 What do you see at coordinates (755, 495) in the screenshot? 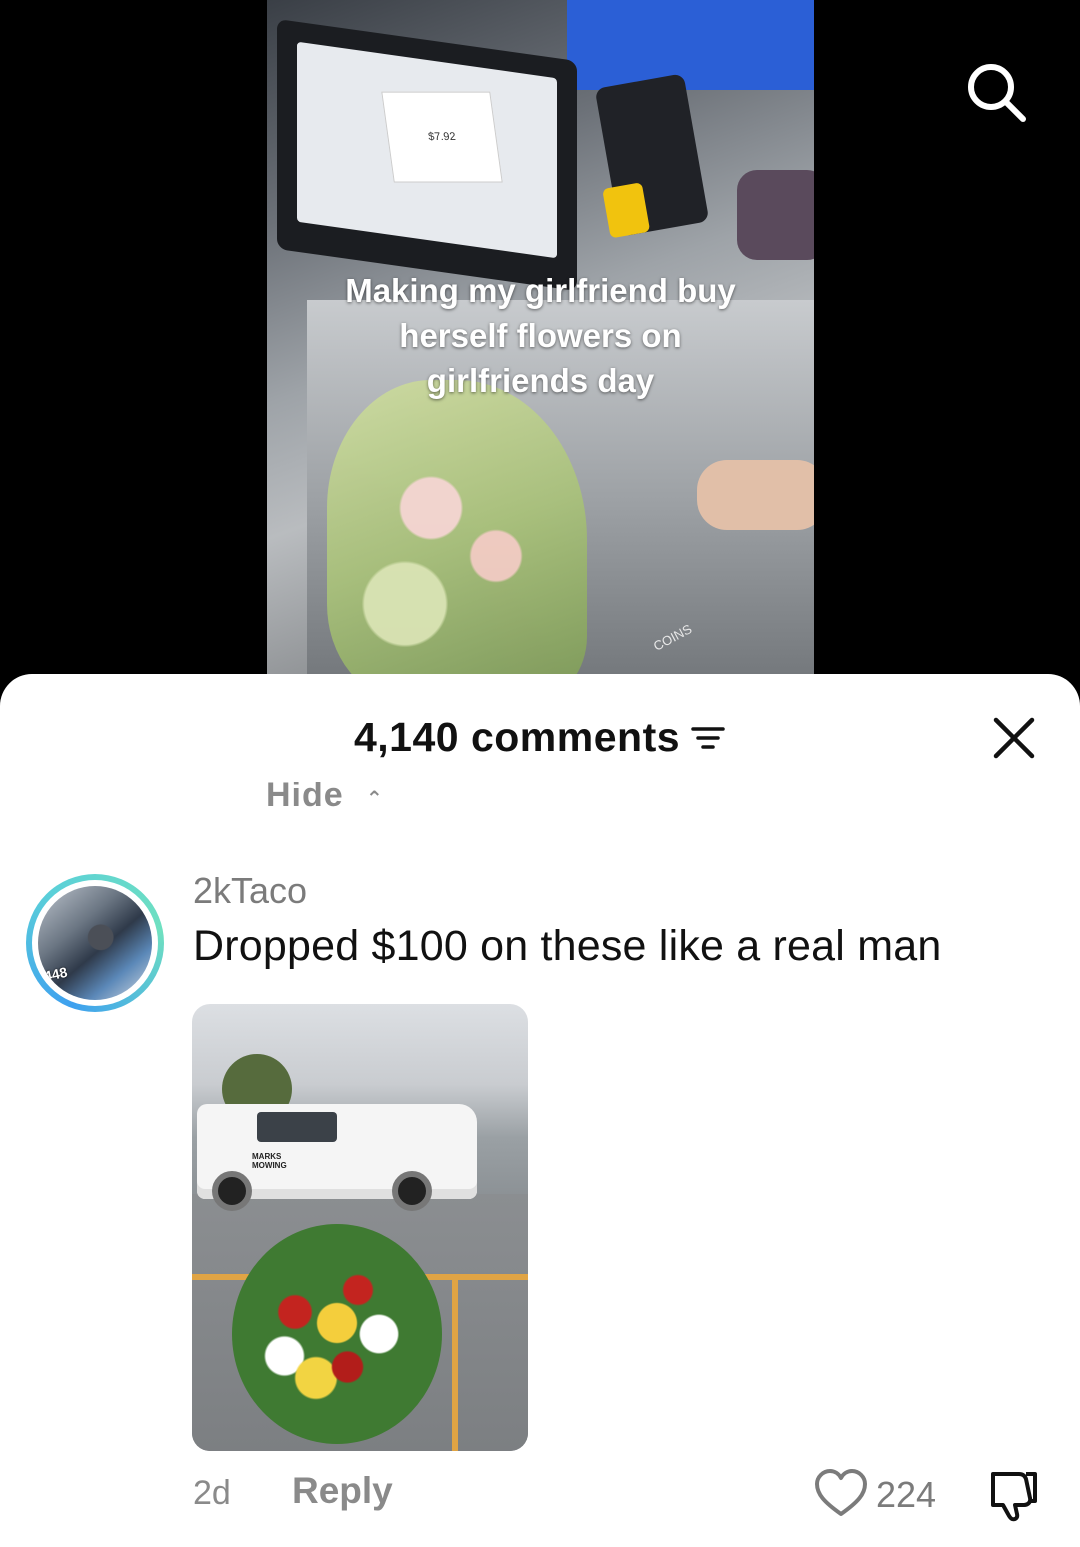
I see `hand-with-wallet` at bounding box center [755, 495].